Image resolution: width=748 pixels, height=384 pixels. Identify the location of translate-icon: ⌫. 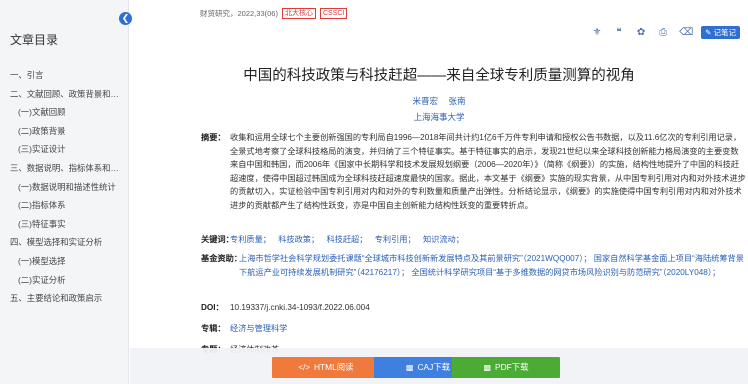
(686, 33).